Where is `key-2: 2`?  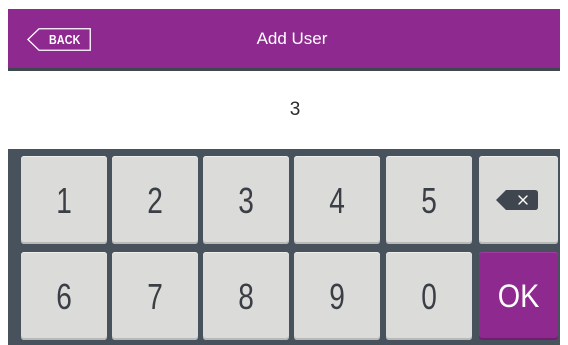 key-2: 2 is located at coordinates (155, 200).